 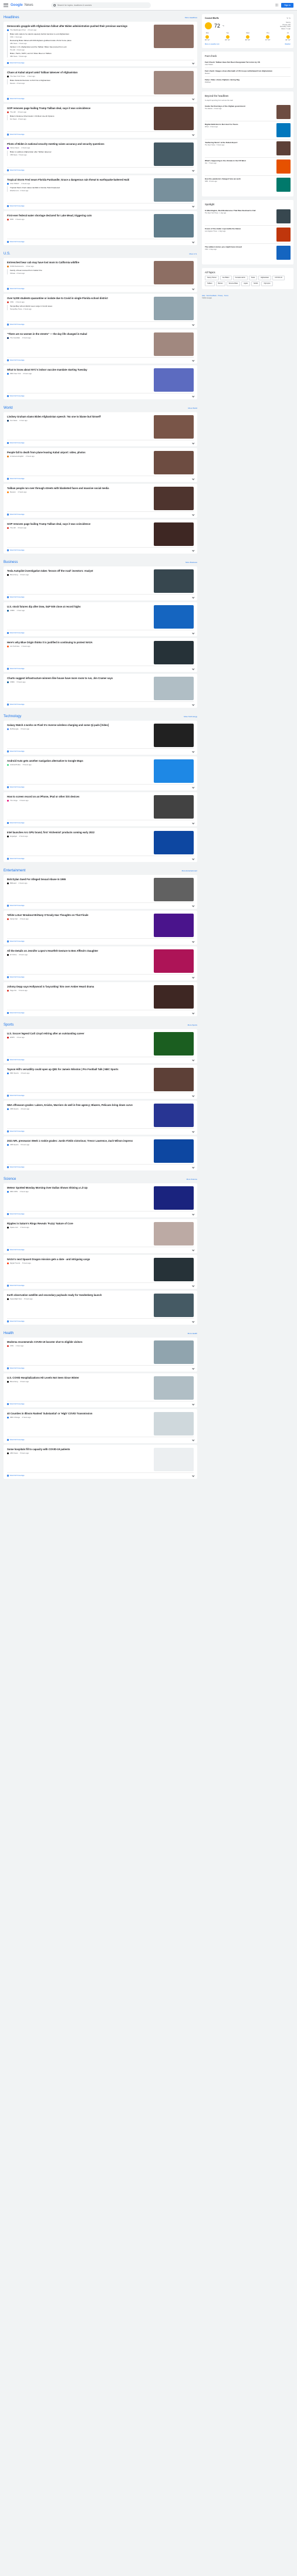 I want to click on section-more-link: More Sports, so click(x=193, y=1025).